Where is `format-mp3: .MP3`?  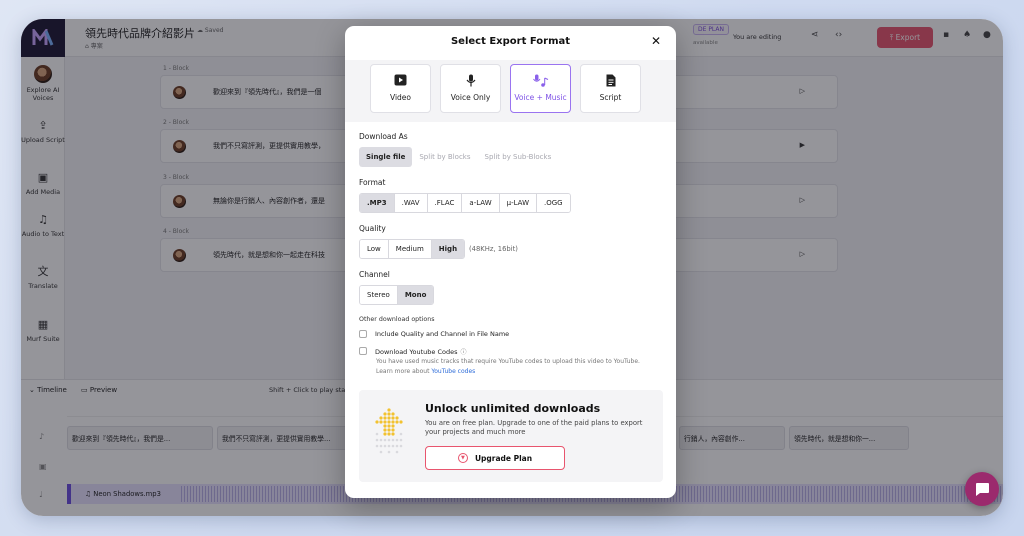 format-mp3: .MP3 is located at coordinates (377, 203).